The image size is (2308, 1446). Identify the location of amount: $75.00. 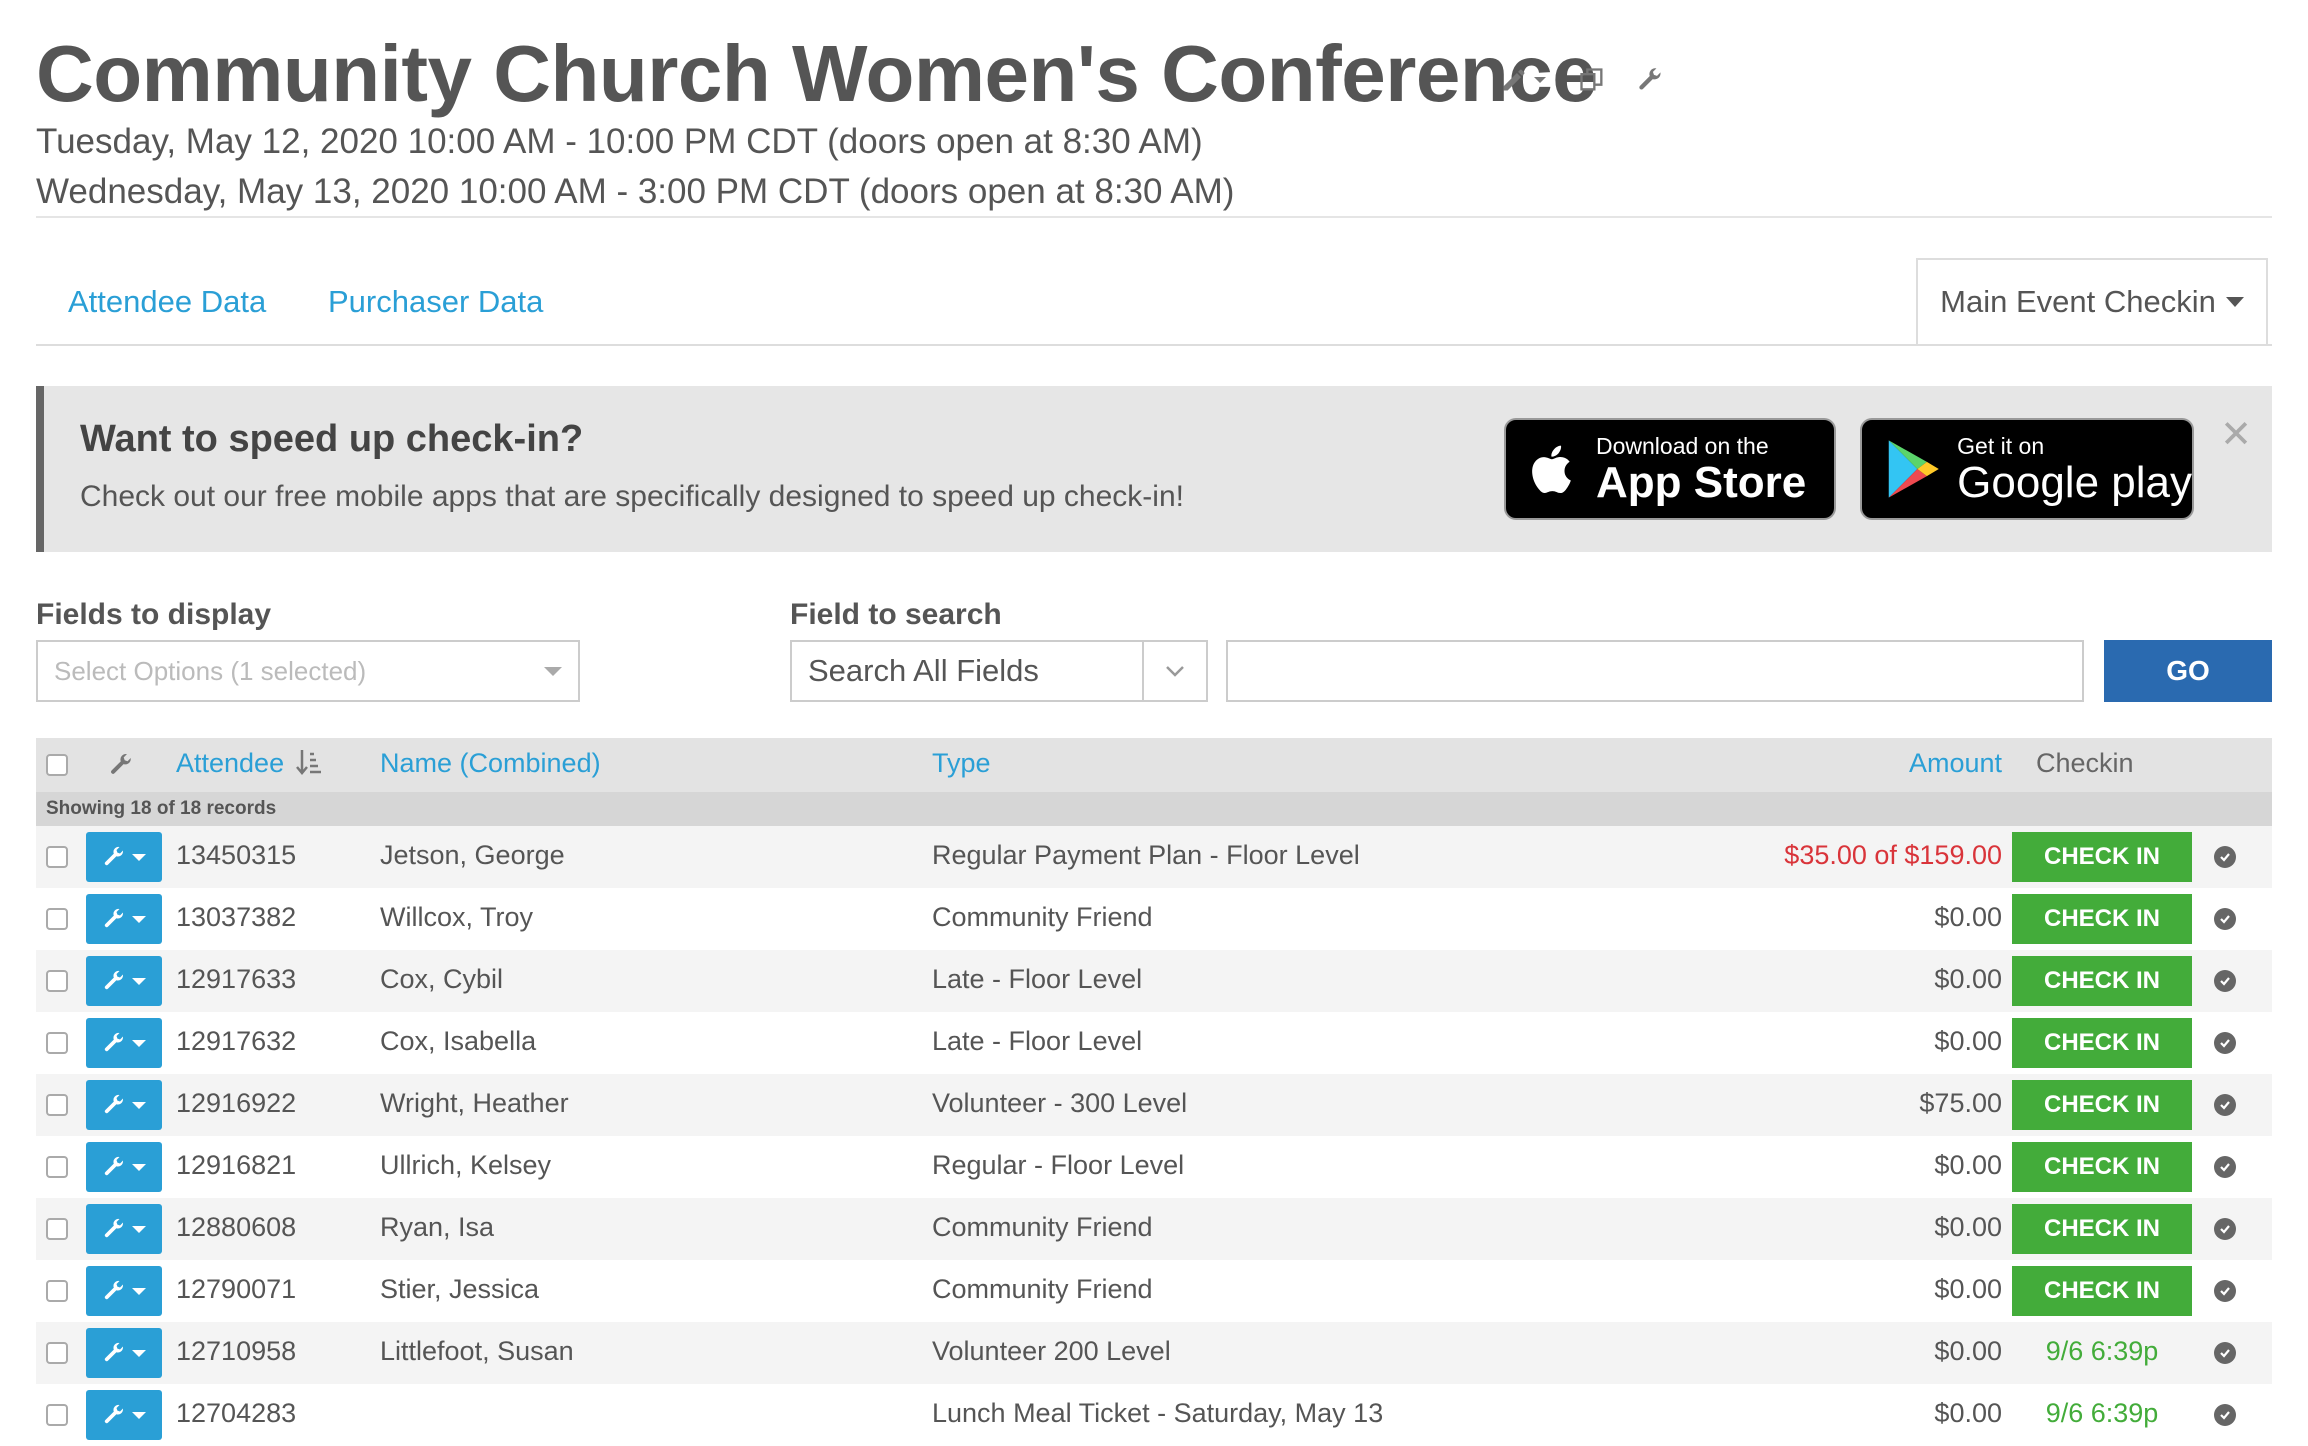
(1960, 1103).